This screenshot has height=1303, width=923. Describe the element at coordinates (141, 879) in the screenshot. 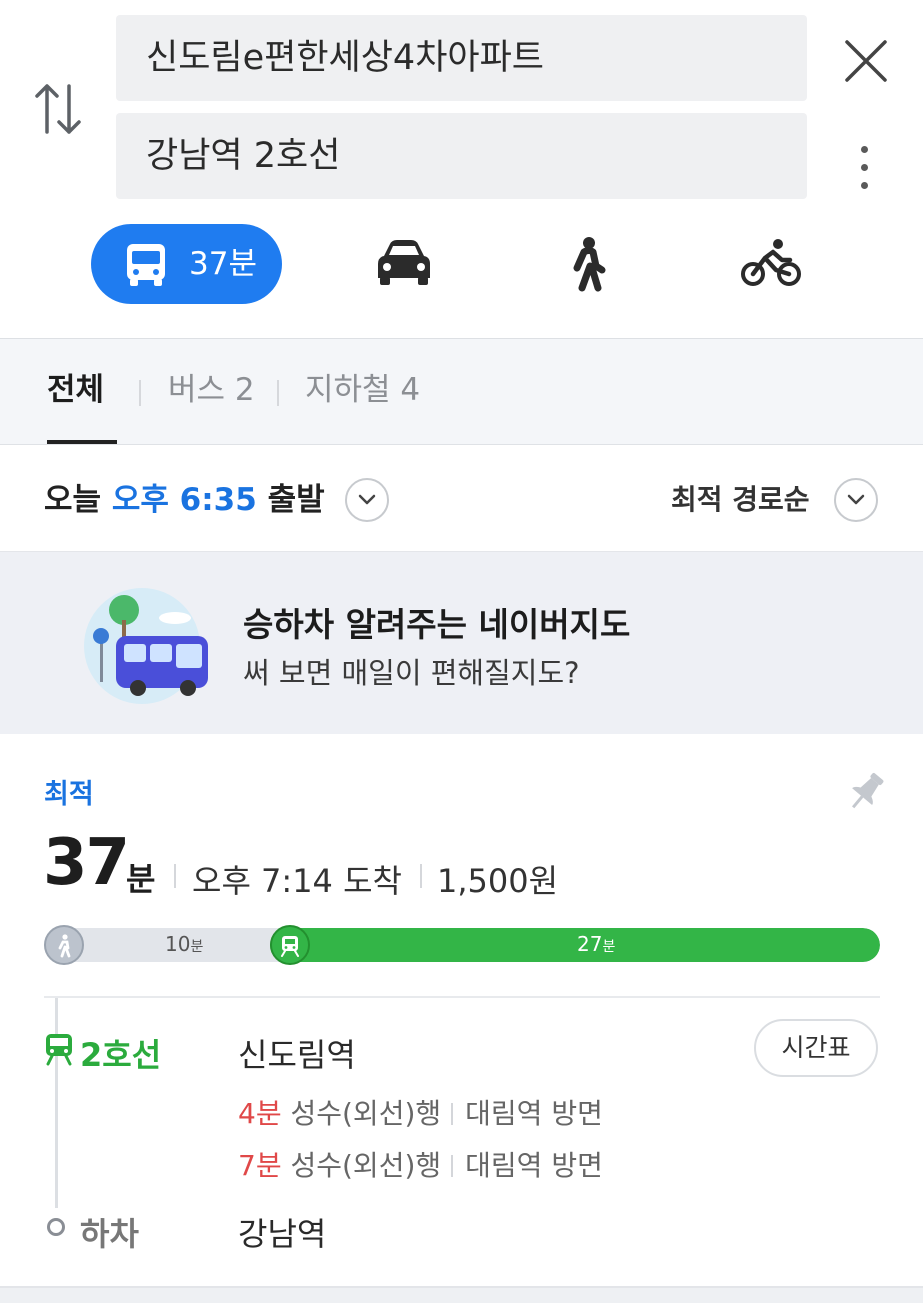

I see `total-duration-unit: 분` at that location.